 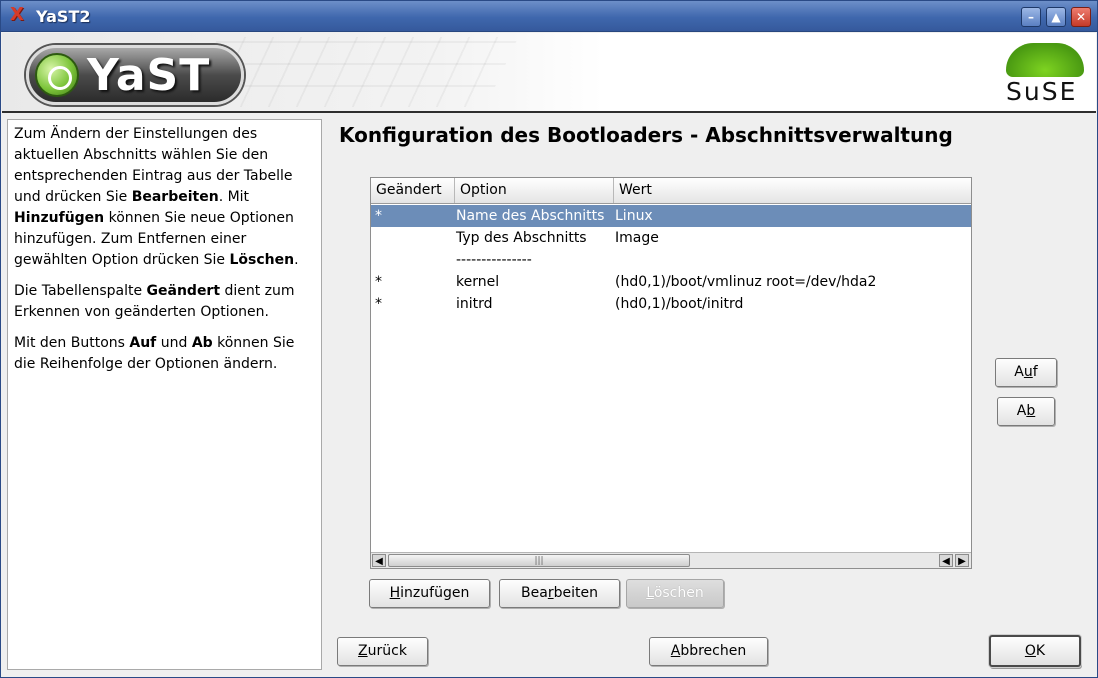 I want to click on button-label-part: beiten, so click(x=575, y=593).